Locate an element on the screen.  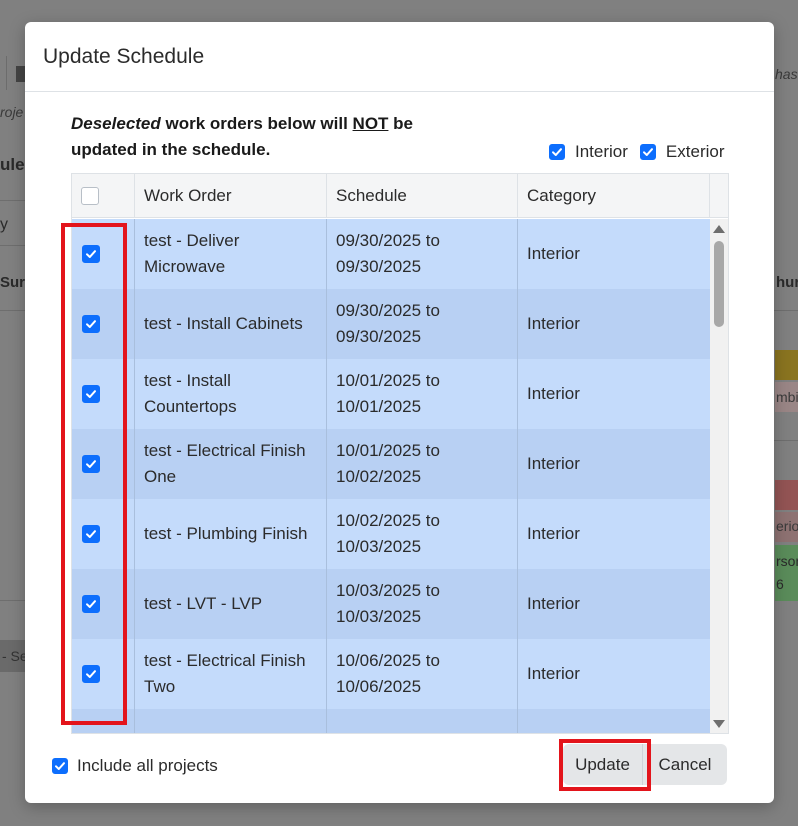
bg-fragment: mbi is located at coordinates (787, 397).